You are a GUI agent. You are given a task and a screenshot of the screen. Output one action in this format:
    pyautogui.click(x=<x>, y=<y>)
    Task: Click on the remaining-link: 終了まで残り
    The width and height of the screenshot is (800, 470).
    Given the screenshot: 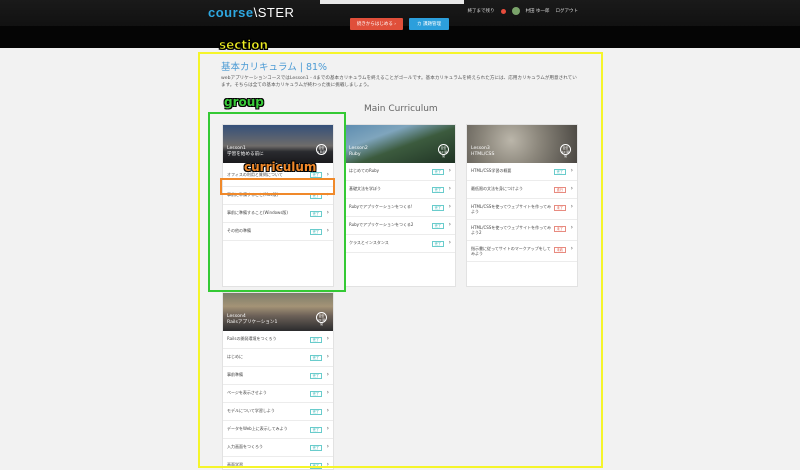 What is the action you would take?
    pyautogui.click(x=481, y=11)
    